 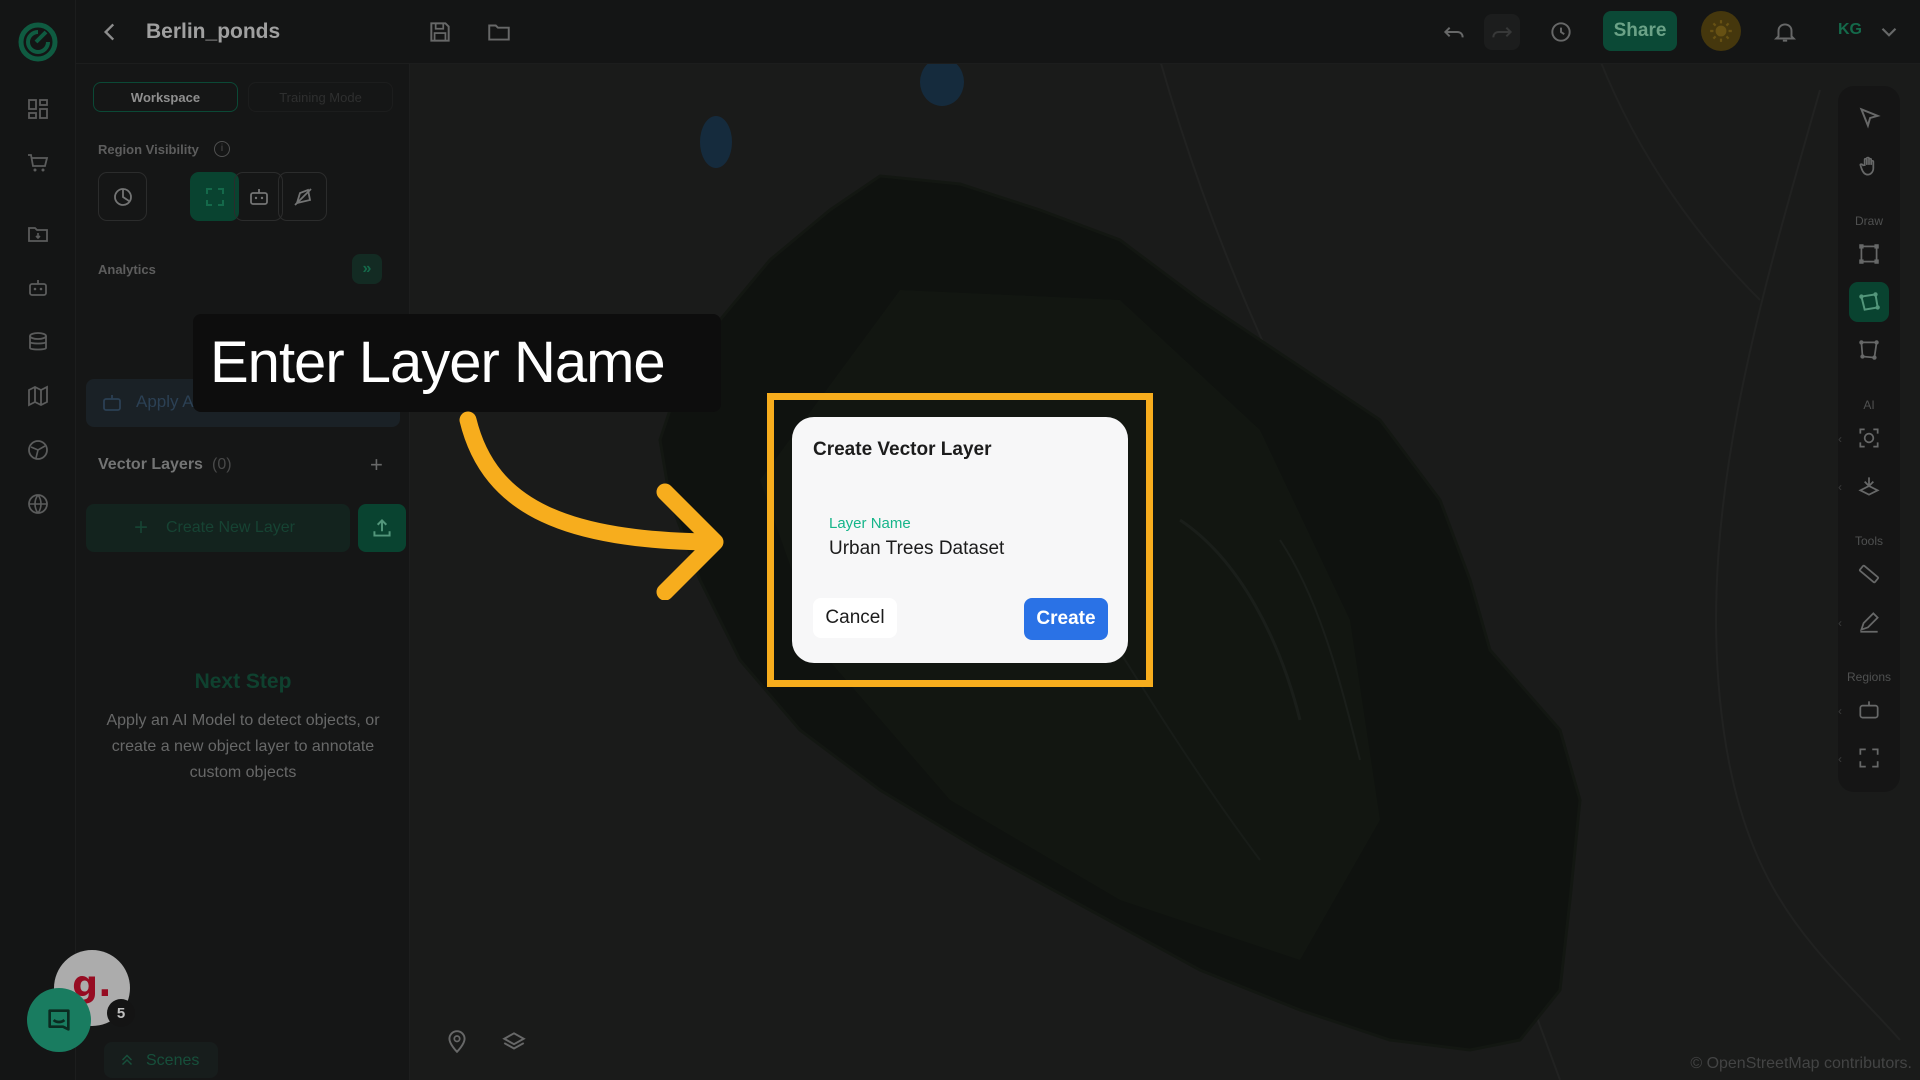 I want to click on layer-name-input, so click(x=964, y=549).